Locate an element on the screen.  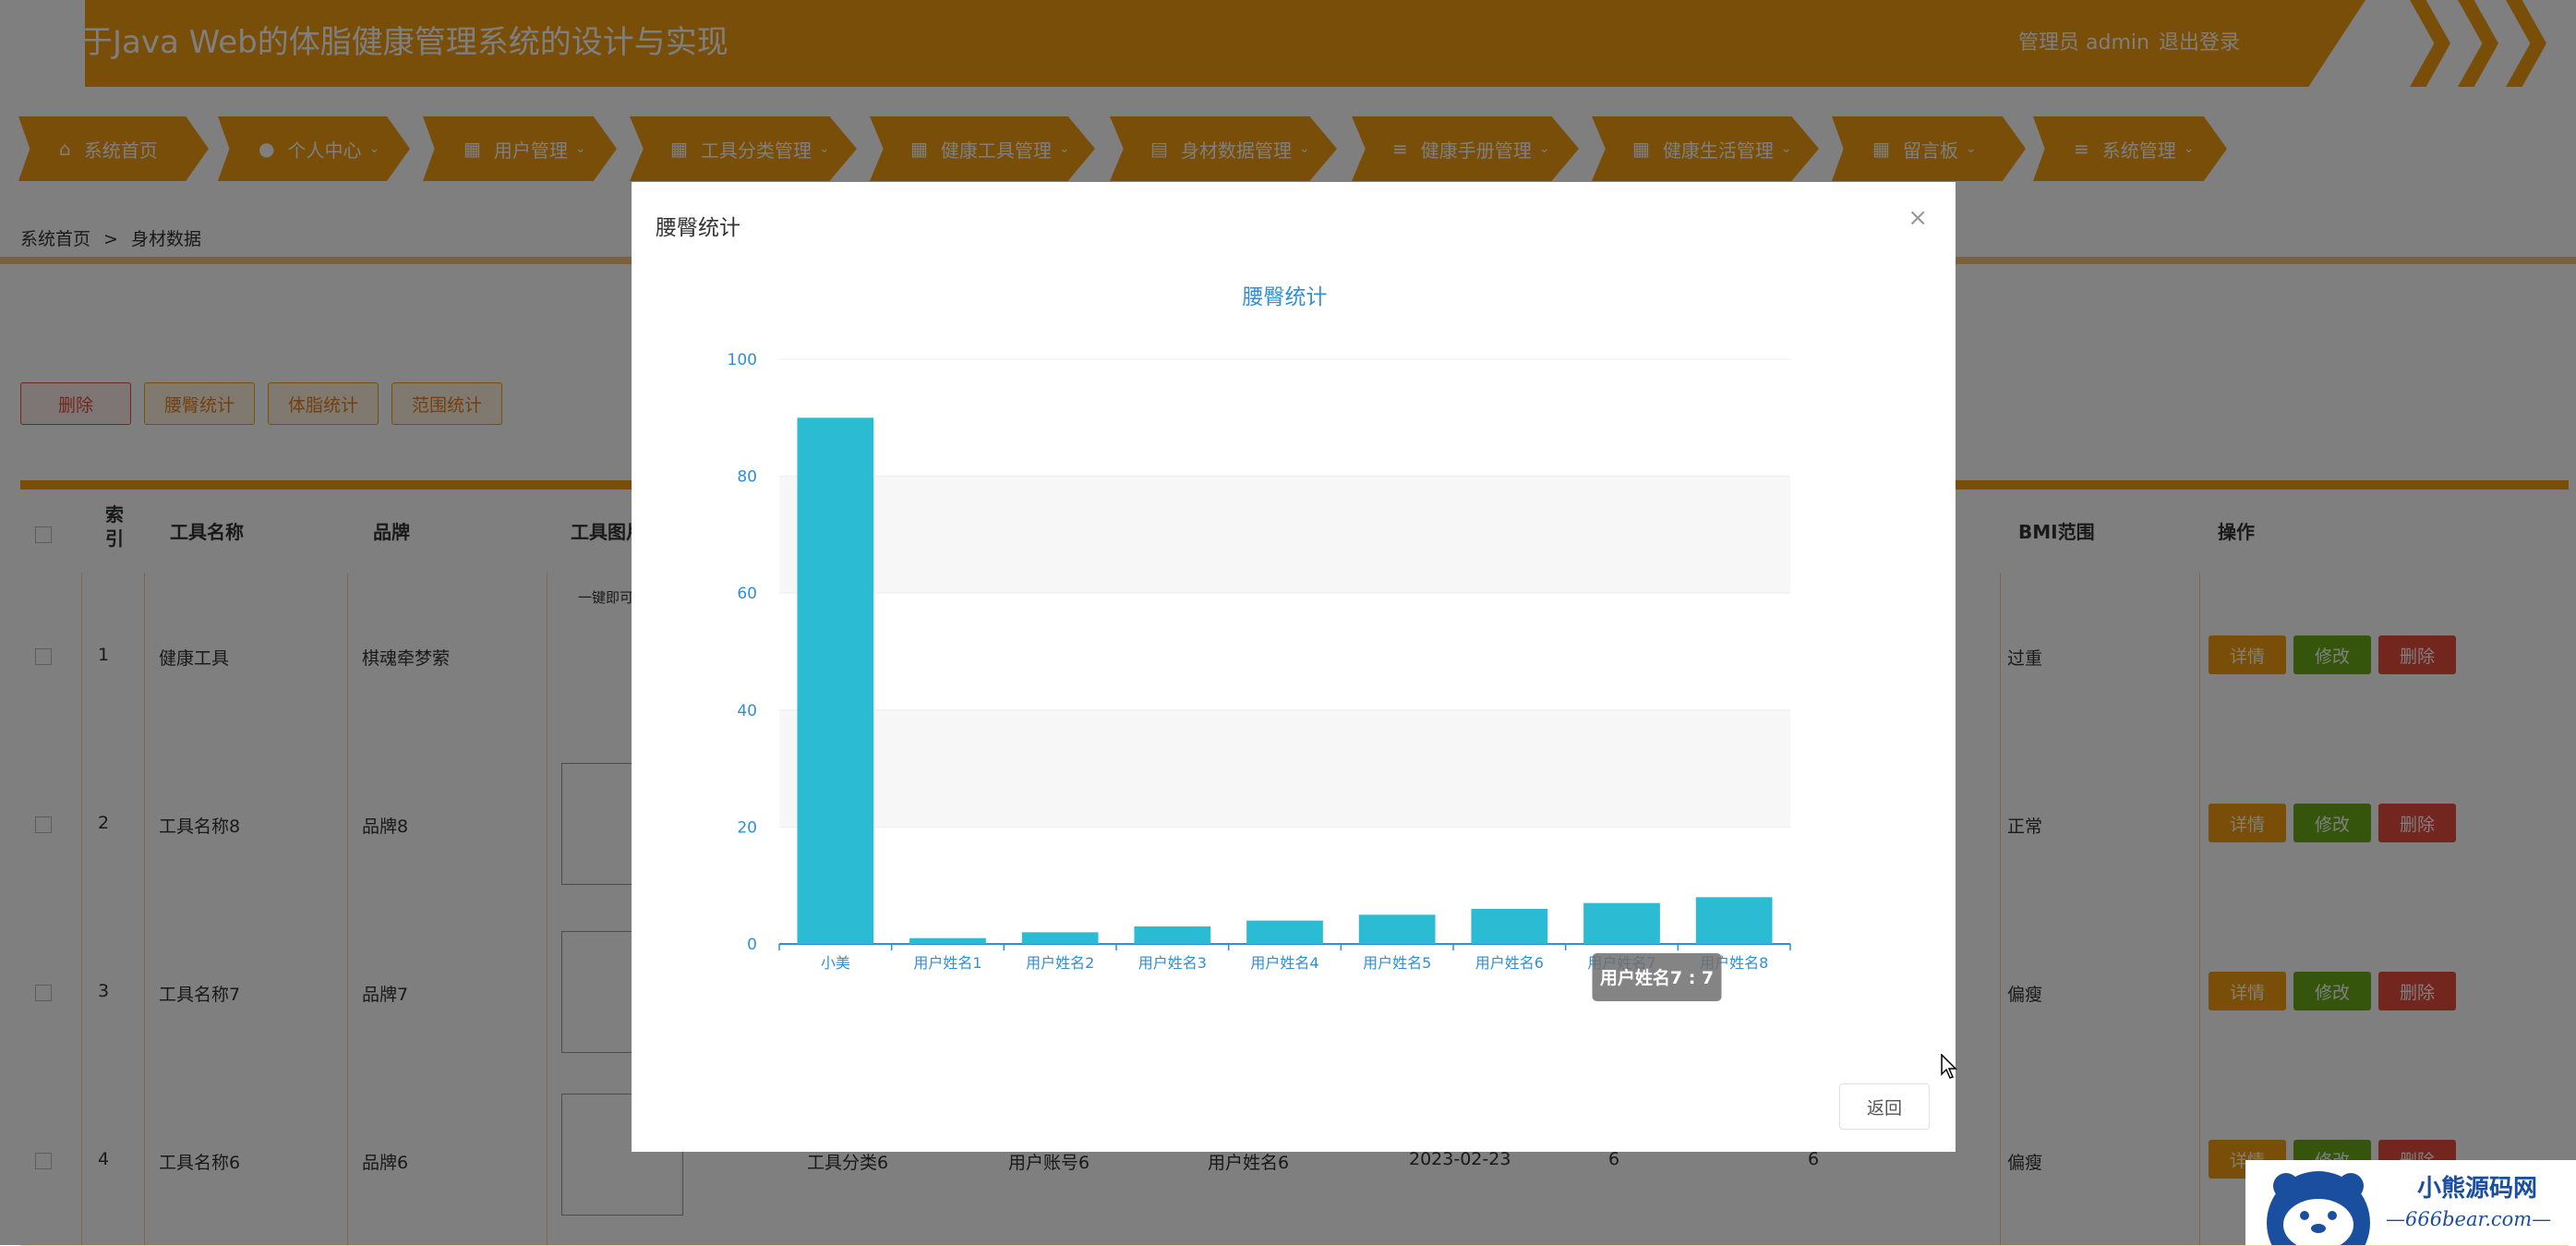
close-icon: × is located at coordinates (1918, 218).